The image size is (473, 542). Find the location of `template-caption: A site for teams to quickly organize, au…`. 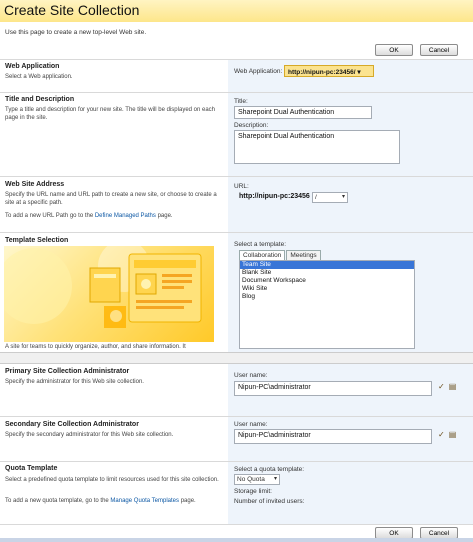

template-caption: A site for teams to quickly organize, au… is located at coordinates (95, 347).